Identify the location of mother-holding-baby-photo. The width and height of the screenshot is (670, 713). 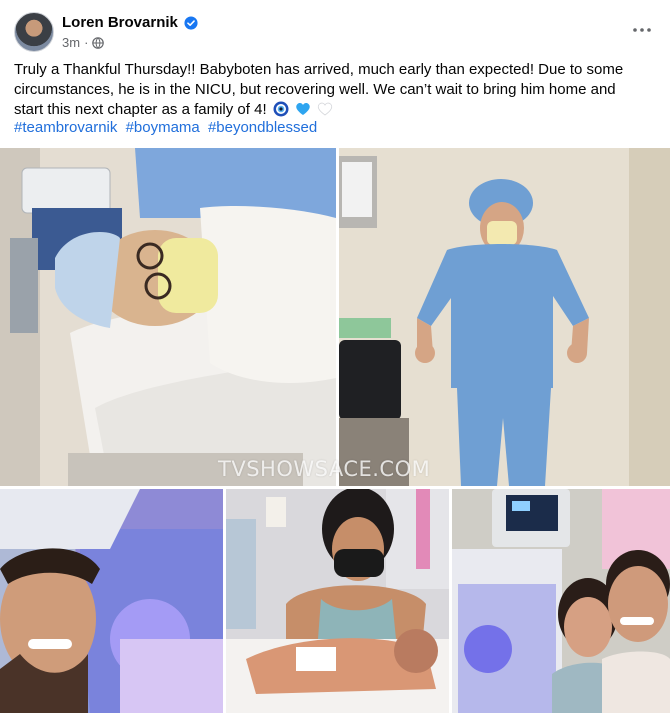
(337, 601).